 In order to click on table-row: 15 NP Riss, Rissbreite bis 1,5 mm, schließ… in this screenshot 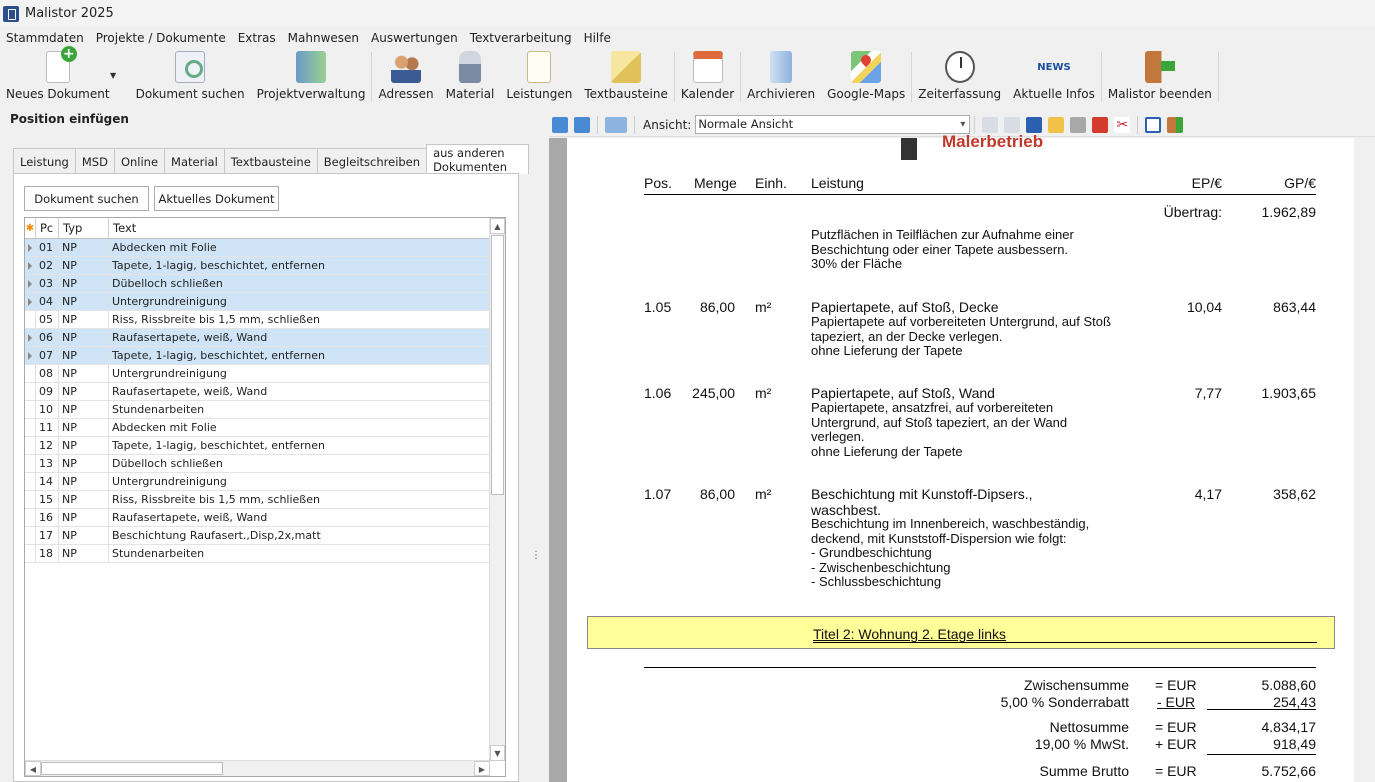, I will do `click(257, 500)`.